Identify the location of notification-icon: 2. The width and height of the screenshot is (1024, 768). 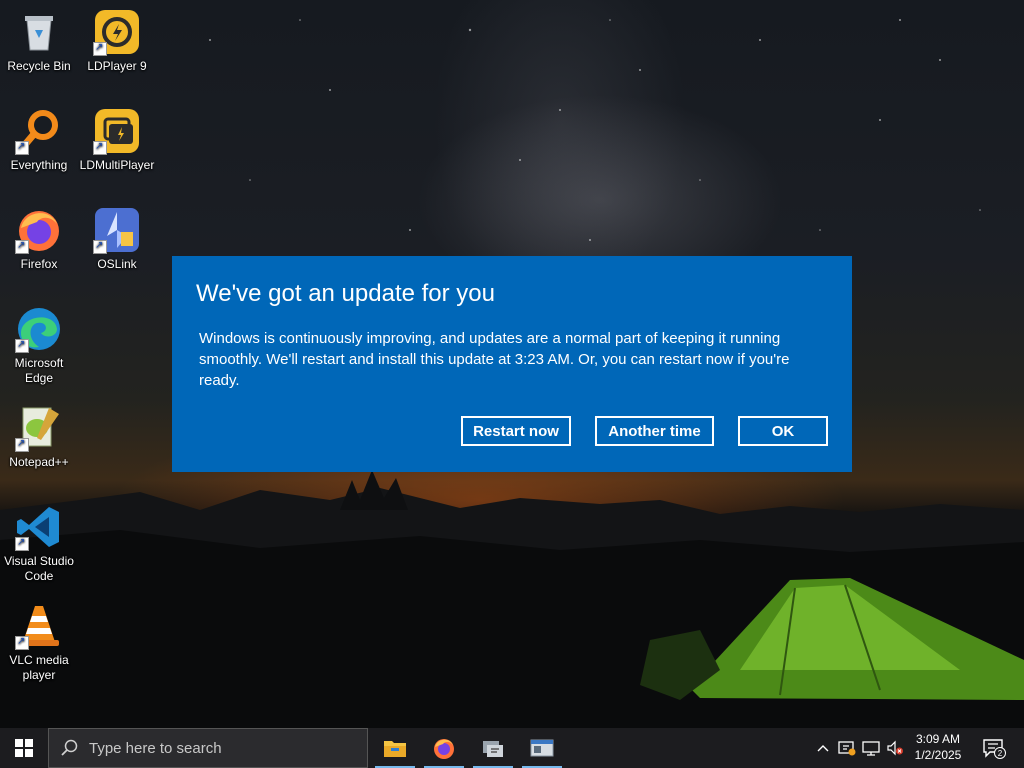
(994, 749).